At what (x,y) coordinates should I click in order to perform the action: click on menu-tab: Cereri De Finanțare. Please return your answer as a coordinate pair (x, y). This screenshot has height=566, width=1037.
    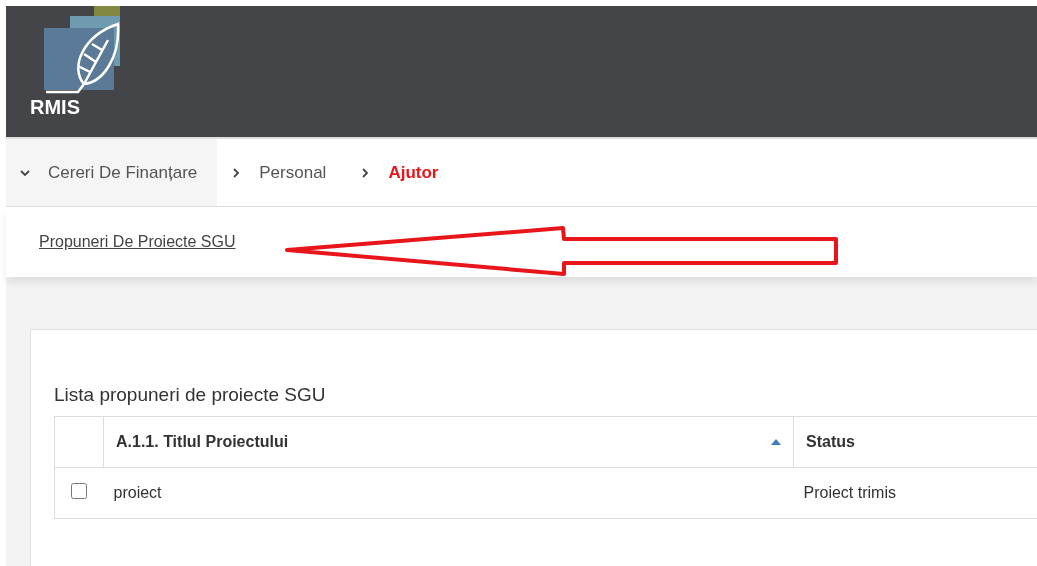
    Looking at the image, I should click on (112, 172).